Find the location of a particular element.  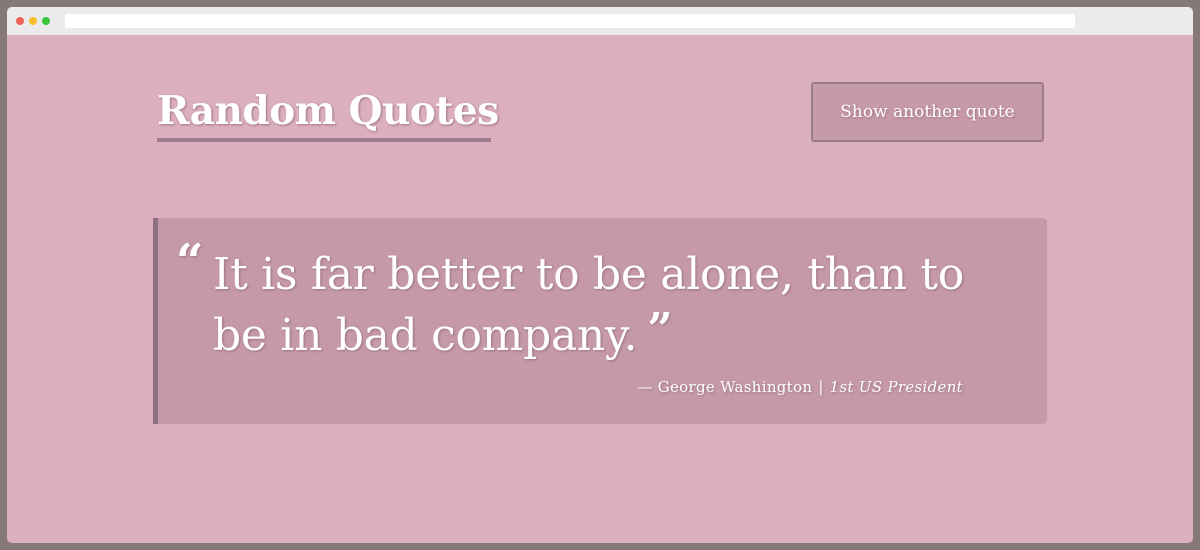

browser-toolbar is located at coordinates (600, 21).